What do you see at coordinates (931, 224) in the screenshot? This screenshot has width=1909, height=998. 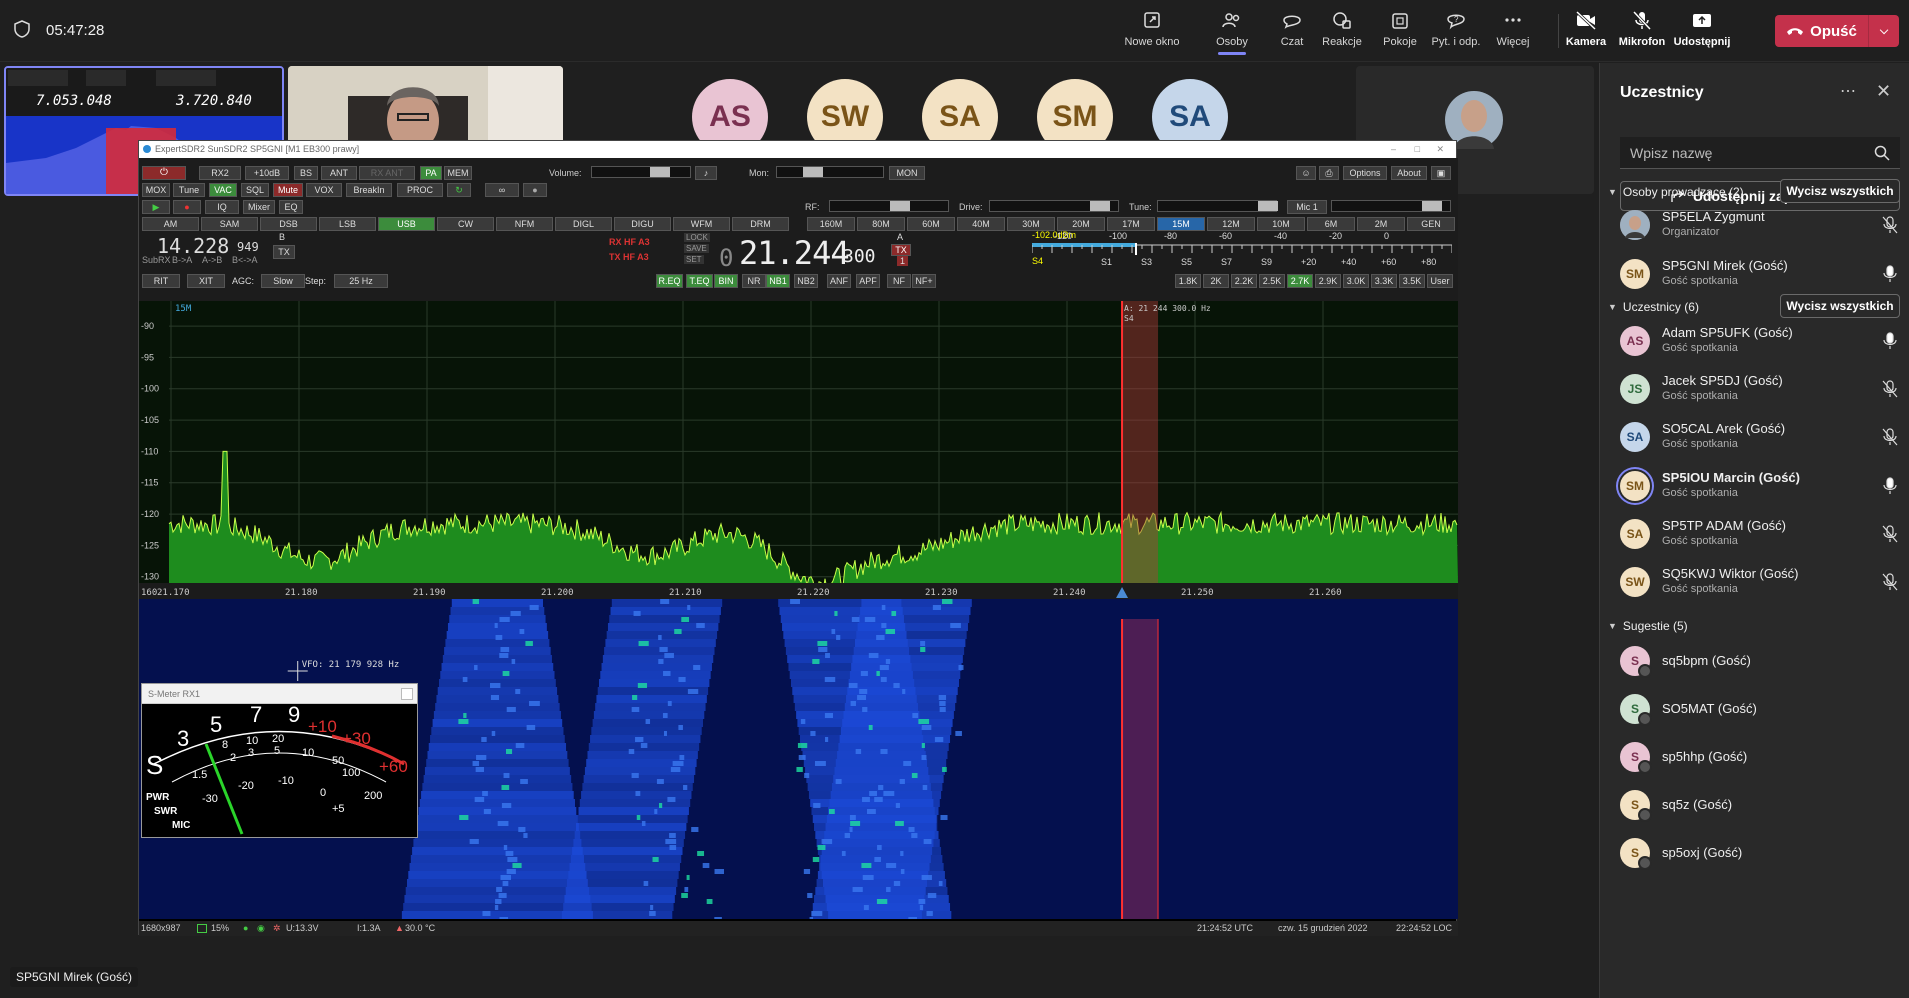 I see `band-60m: 60M` at bounding box center [931, 224].